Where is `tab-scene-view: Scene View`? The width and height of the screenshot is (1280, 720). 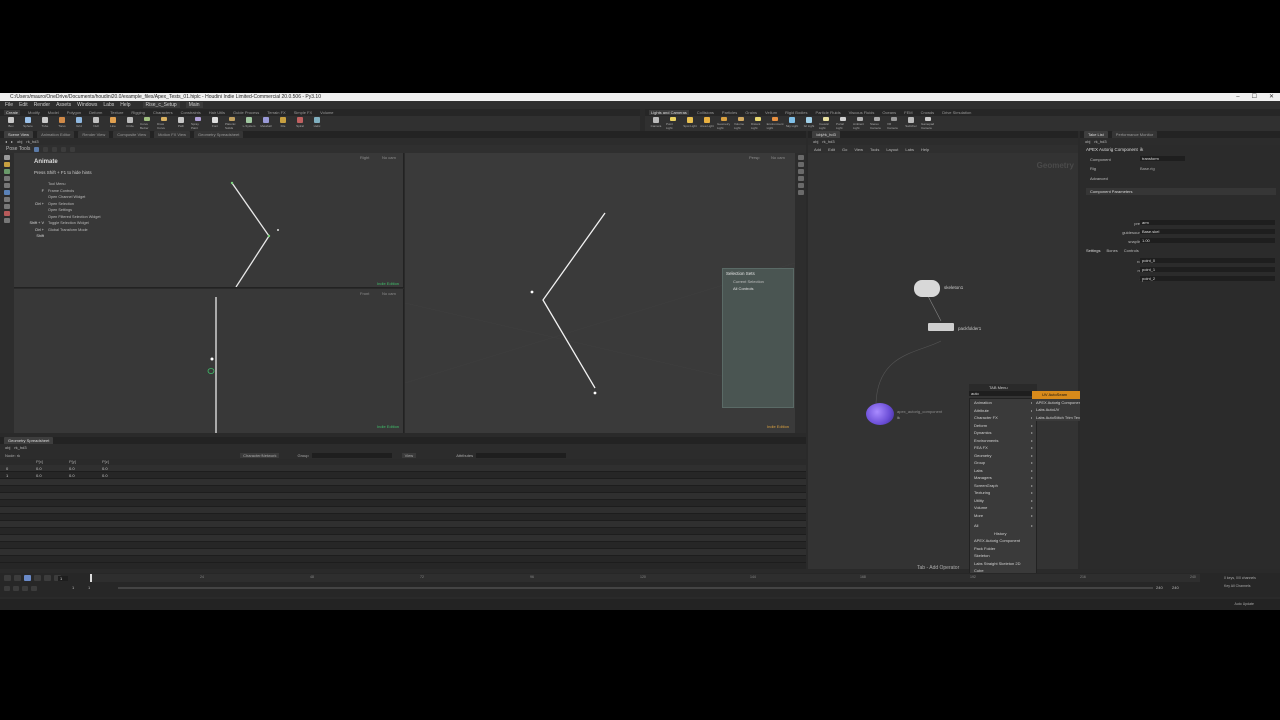 tab-scene-view: Scene View is located at coordinates (19, 134).